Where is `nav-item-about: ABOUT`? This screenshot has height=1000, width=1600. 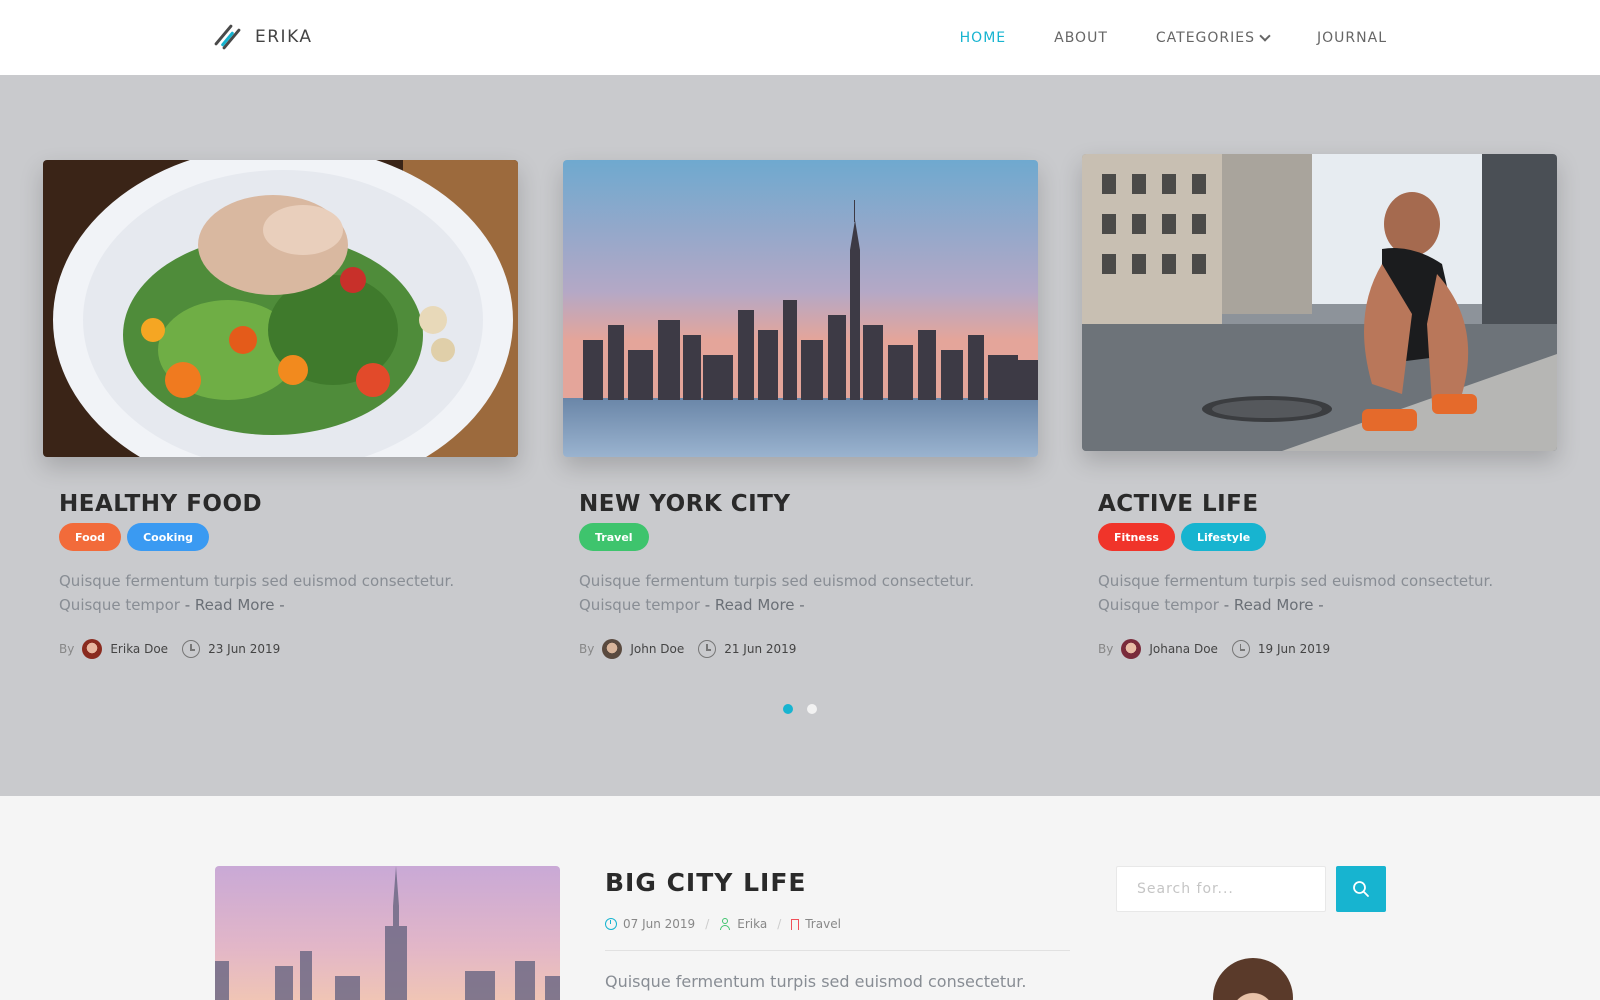
nav-item-about: ABOUT is located at coordinates (1081, 38).